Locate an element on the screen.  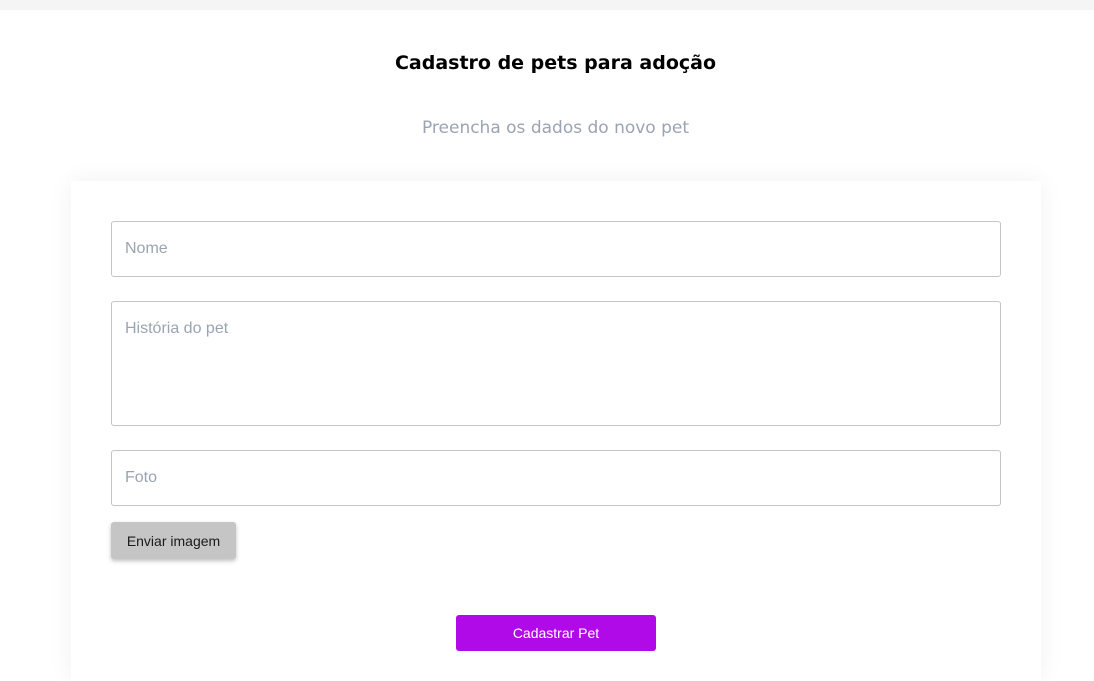
name-input is located at coordinates (556, 249).